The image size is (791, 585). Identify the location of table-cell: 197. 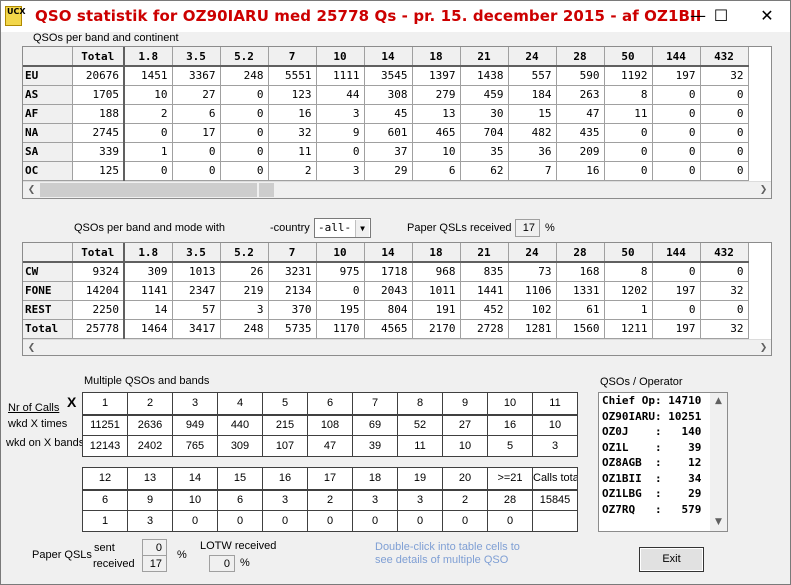
(676, 76).